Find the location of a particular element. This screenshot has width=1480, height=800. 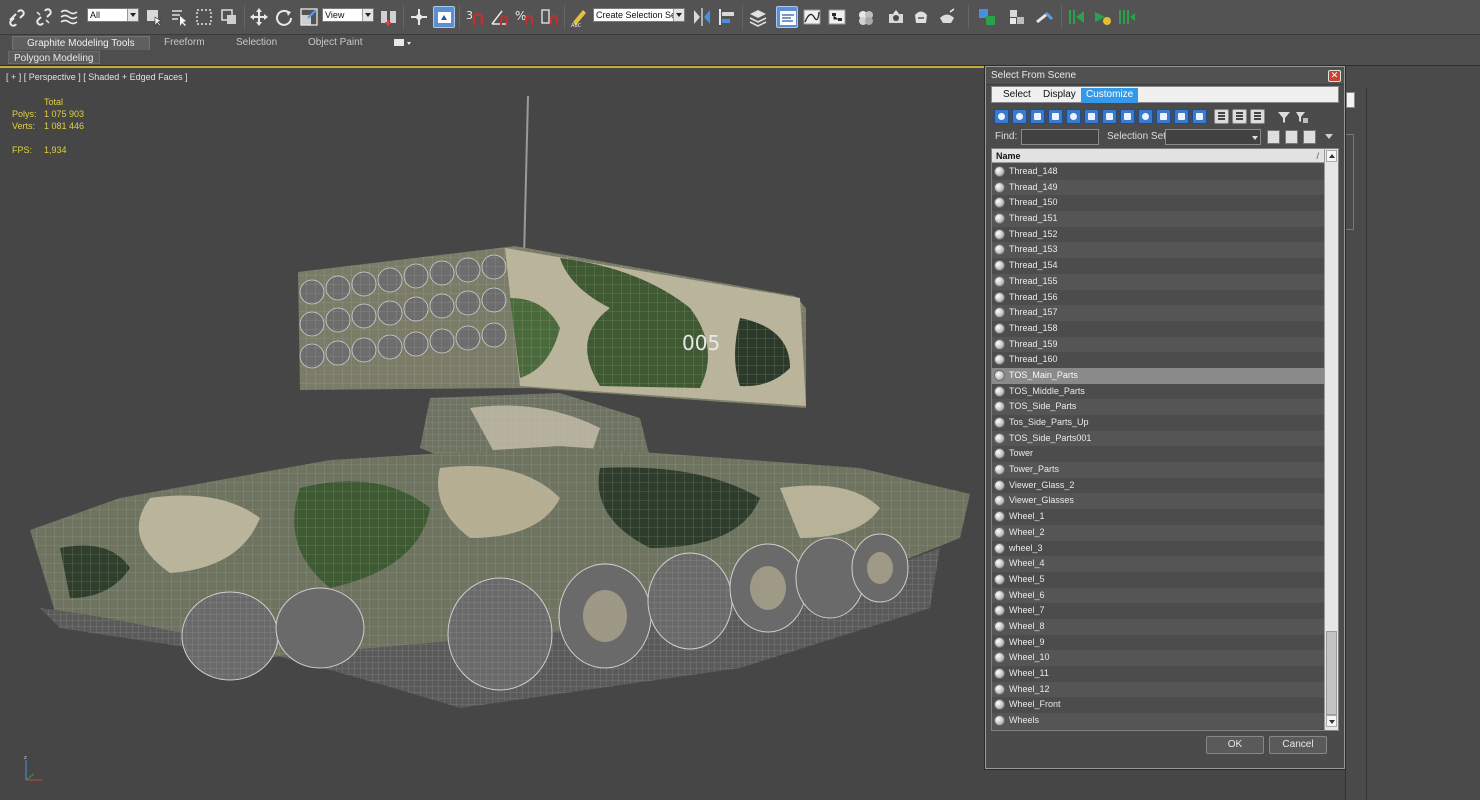

name-column-header: Name / is located at coordinates (1158, 156).